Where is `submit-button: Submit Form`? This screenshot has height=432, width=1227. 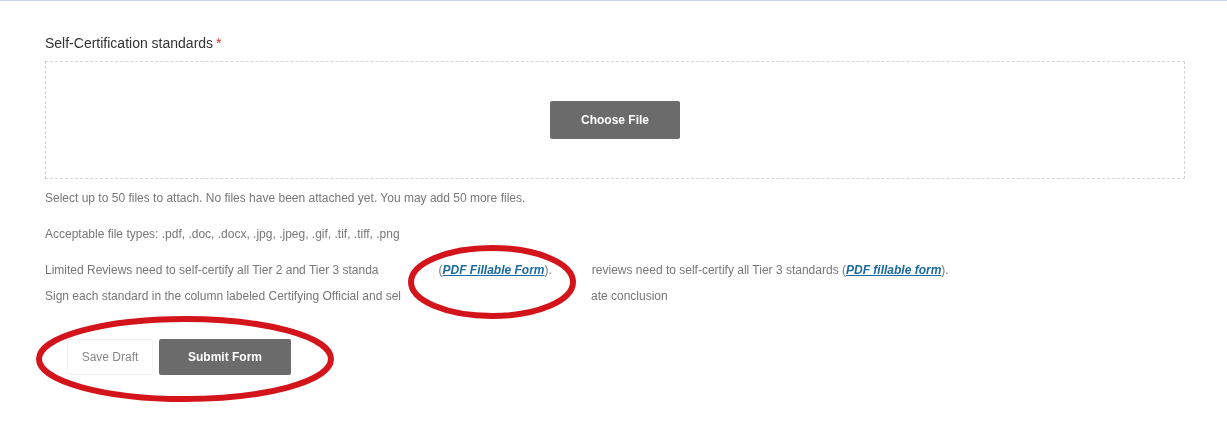
submit-button: Submit Form is located at coordinates (225, 357).